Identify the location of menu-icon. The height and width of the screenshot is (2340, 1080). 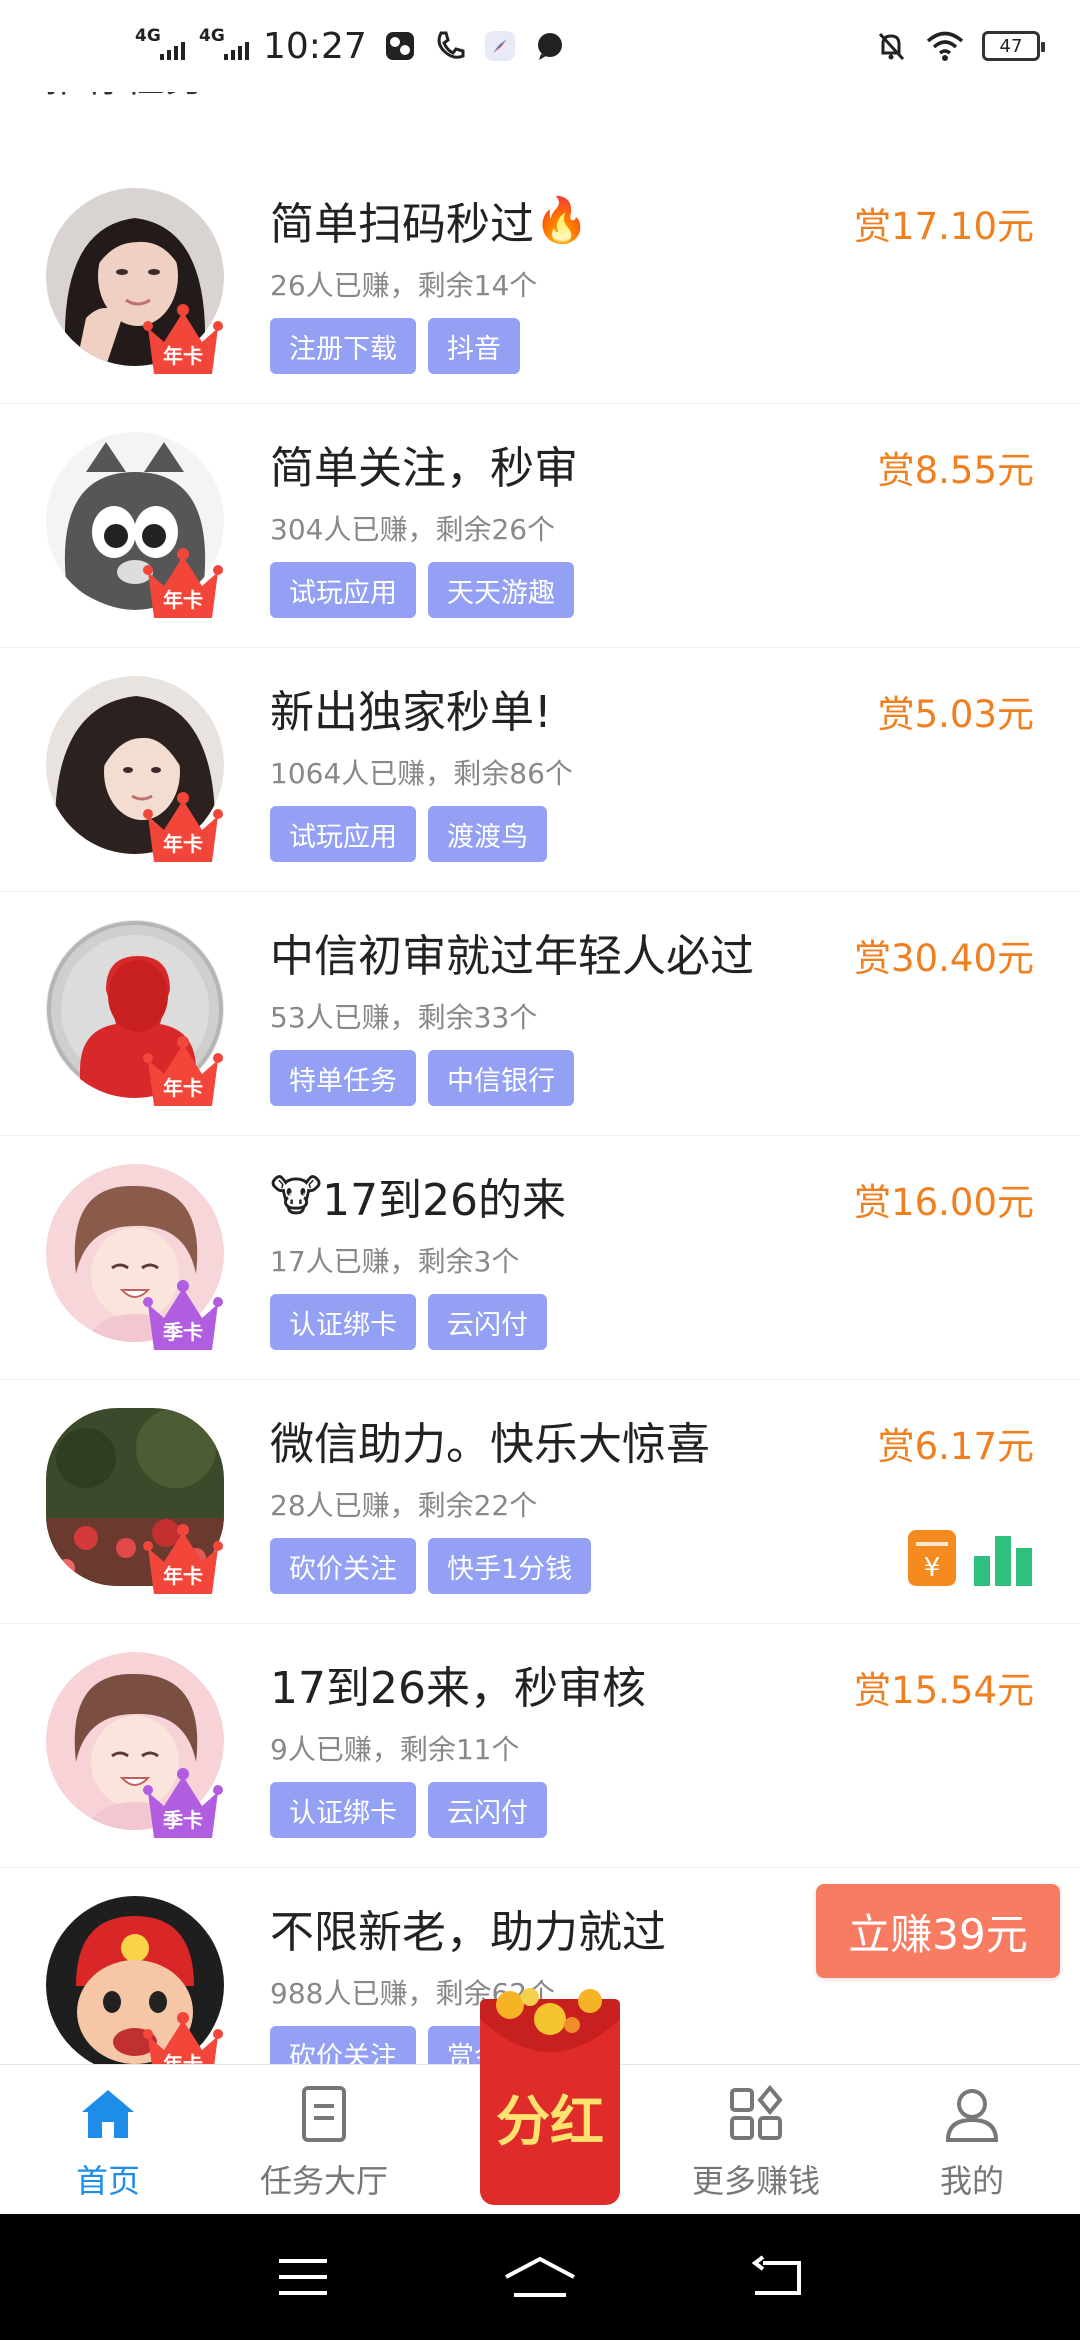
(303, 2277).